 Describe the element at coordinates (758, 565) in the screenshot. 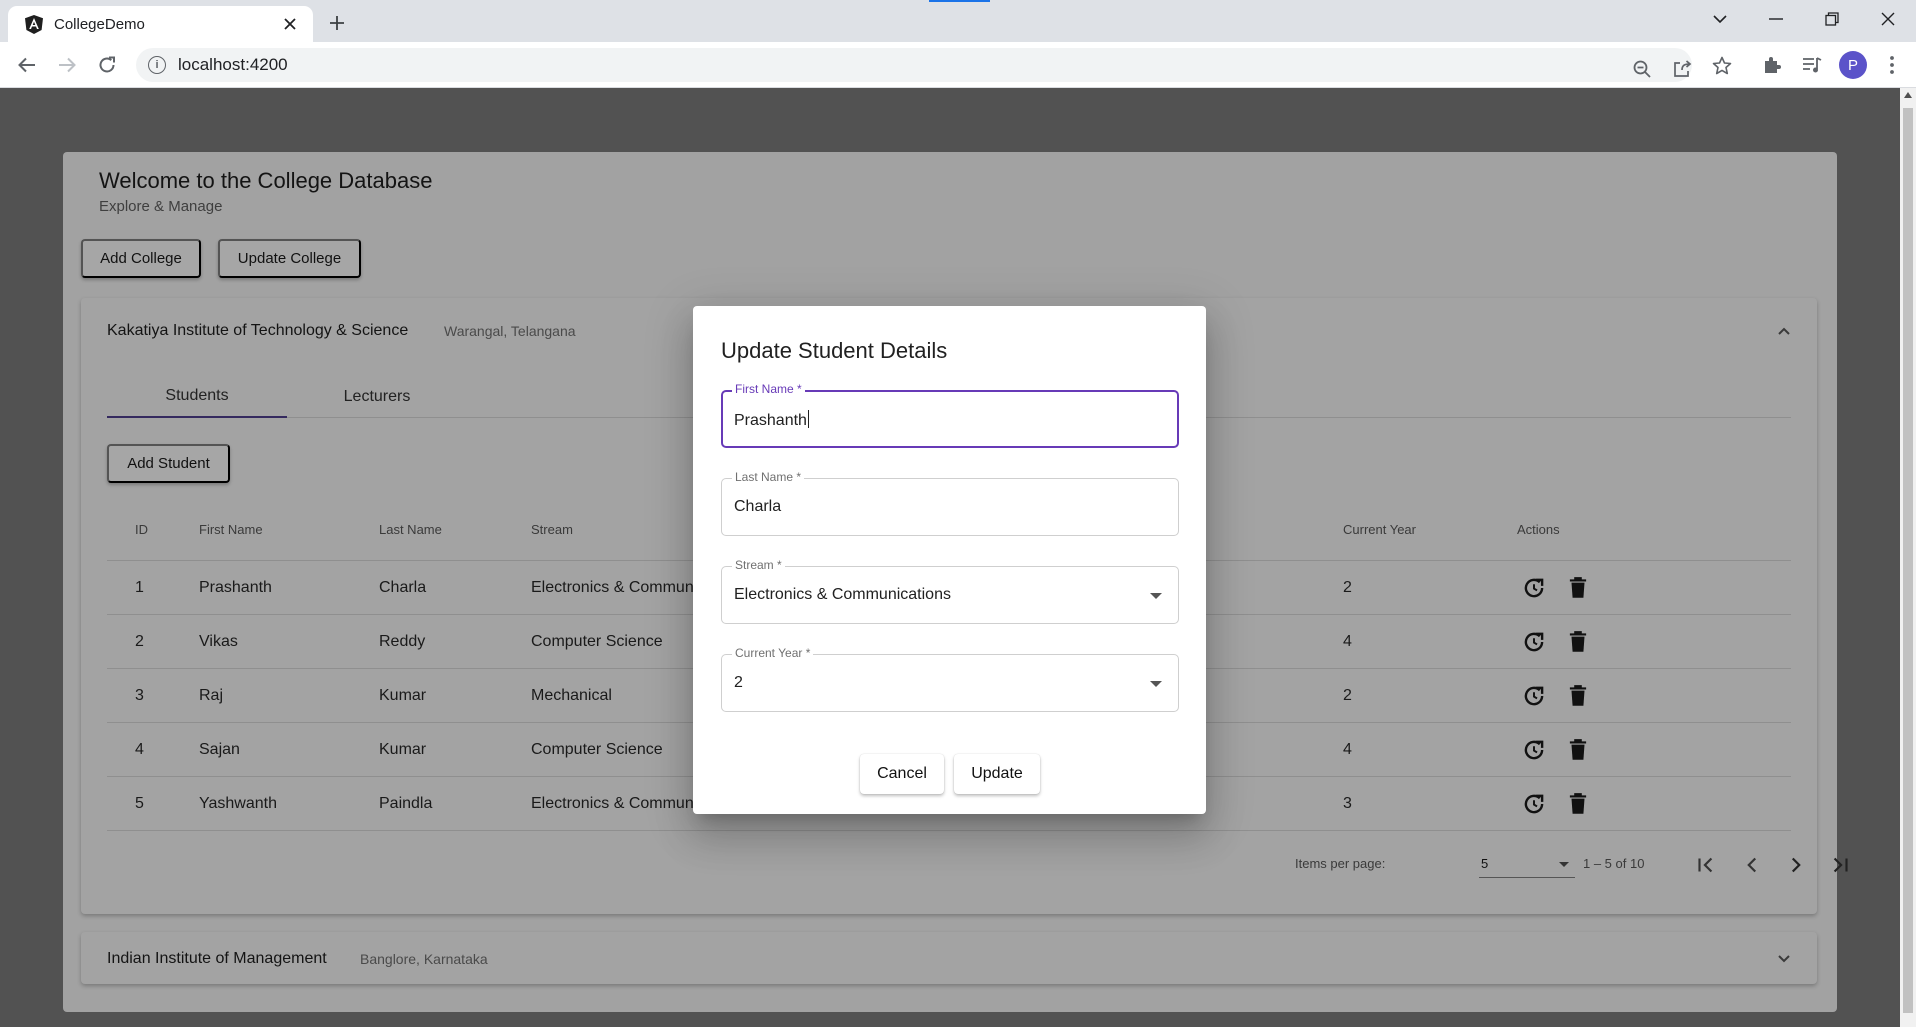

I see `stream-label: Stream *` at that location.